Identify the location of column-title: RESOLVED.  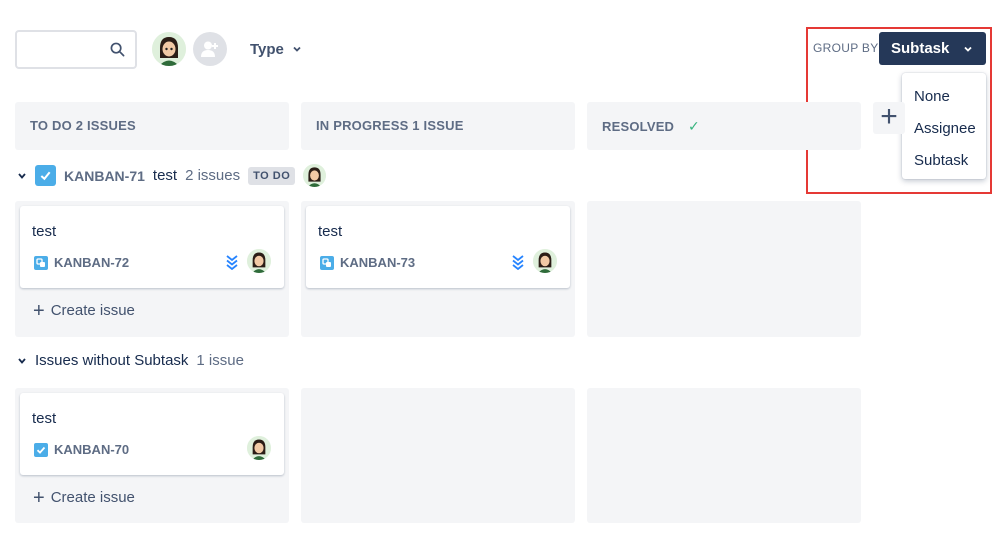
(638, 126).